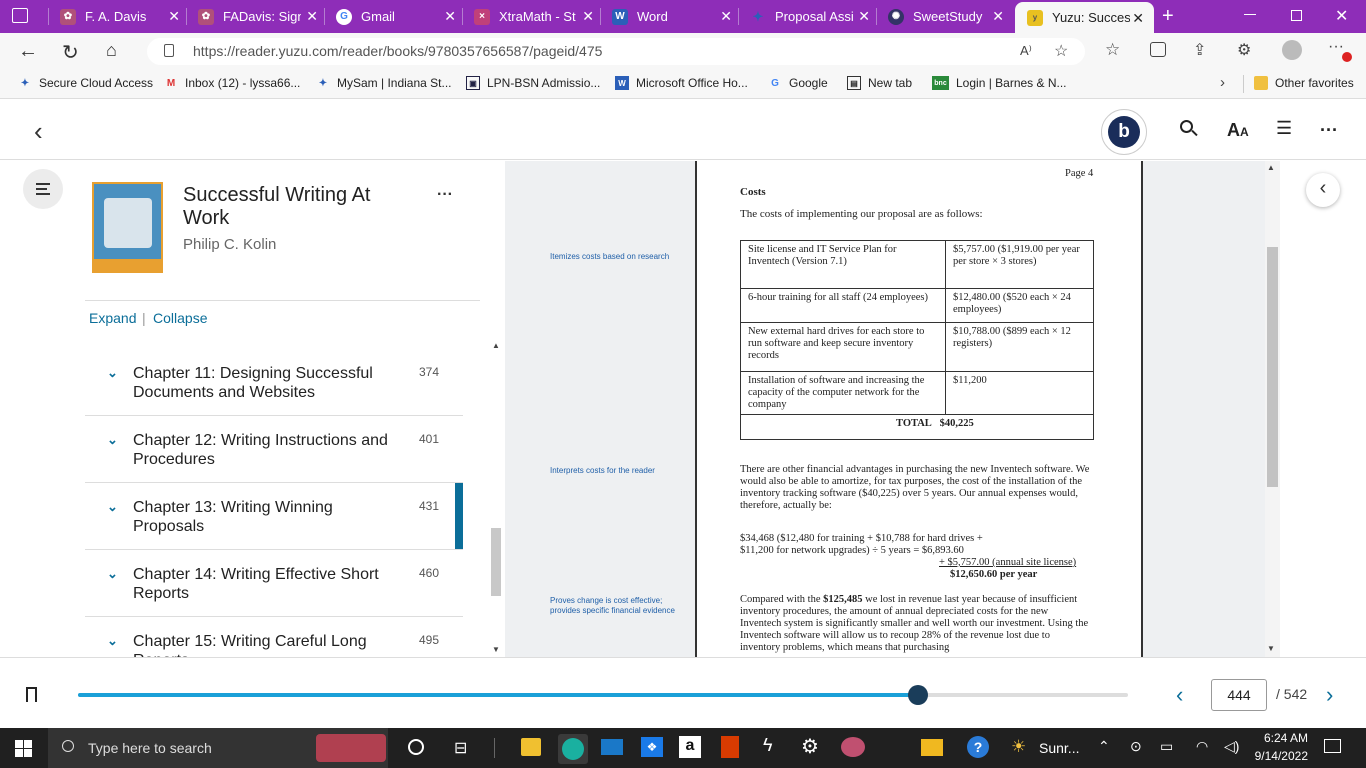 The width and height of the screenshot is (1366, 768). What do you see at coordinates (1199, 50) in the screenshot?
I see `share-icon: ⇪` at bounding box center [1199, 50].